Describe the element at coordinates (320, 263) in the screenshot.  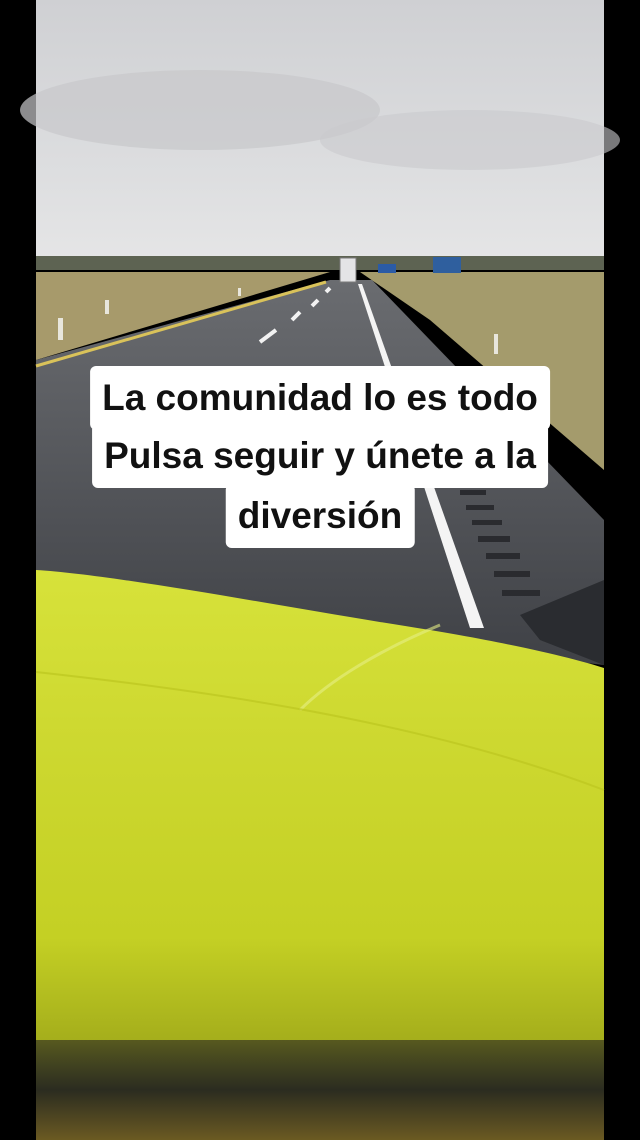
I see `treeline` at that location.